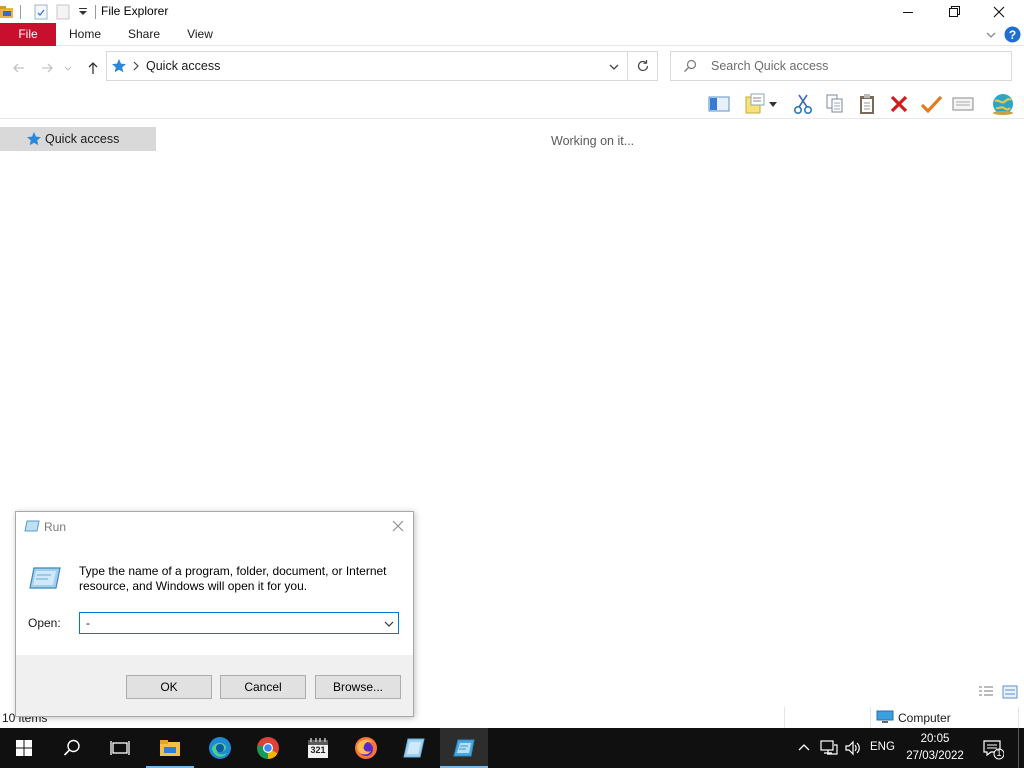  Describe the element at coordinates (999, 753) in the screenshot. I see `notification-count: 1` at that location.